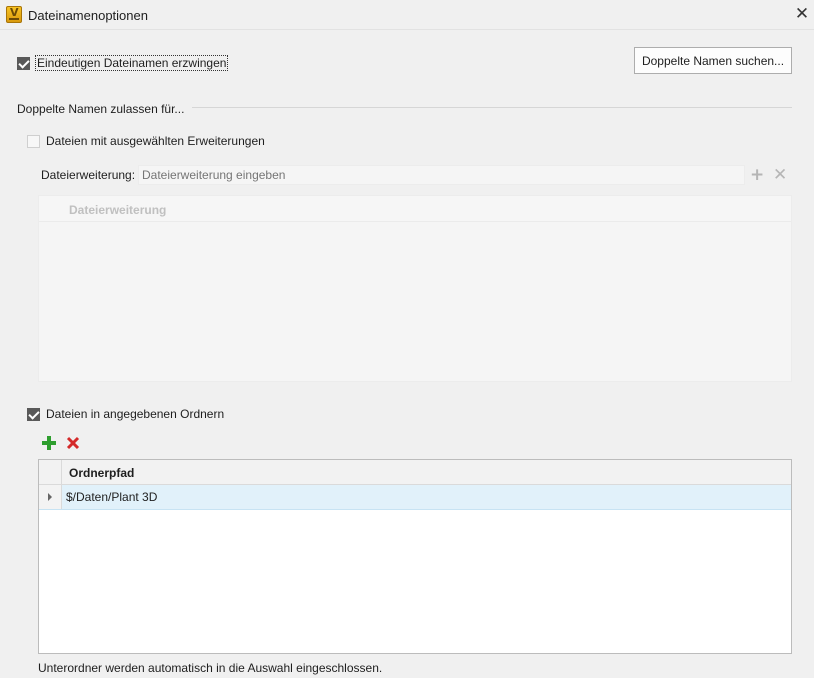 The height and width of the screenshot is (678, 814). What do you see at coordinates (101, 473) in the screenshot?
I see `folder-column-header: Ordnerpfad` at bounding box center [101, 473].